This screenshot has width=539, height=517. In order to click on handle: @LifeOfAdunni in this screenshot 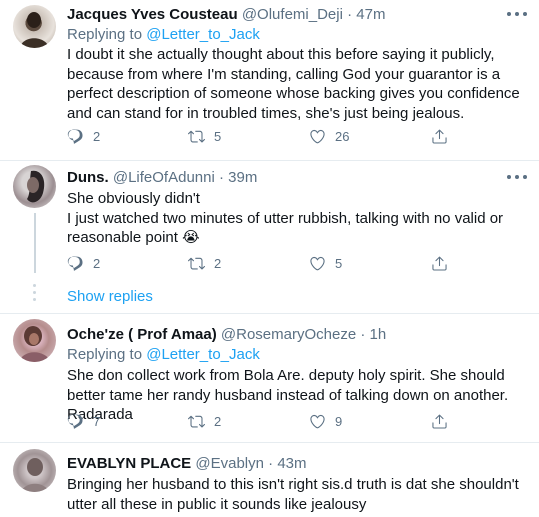, I will do `click(164, 177)`.